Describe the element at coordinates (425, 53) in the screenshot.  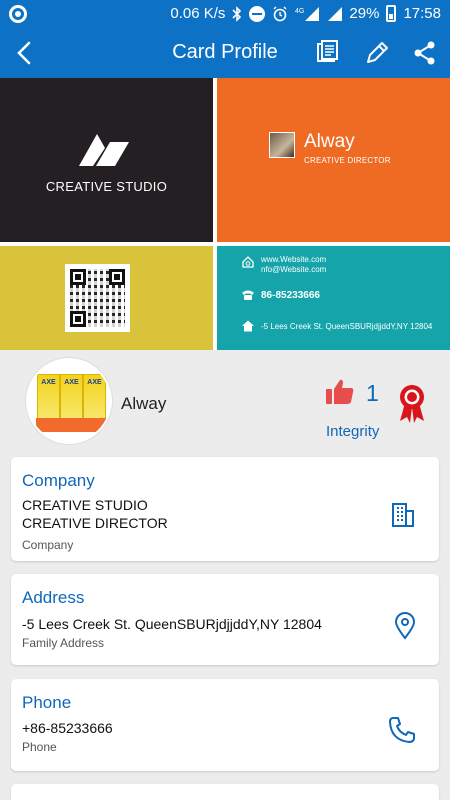
I see `share-icon` at that location.